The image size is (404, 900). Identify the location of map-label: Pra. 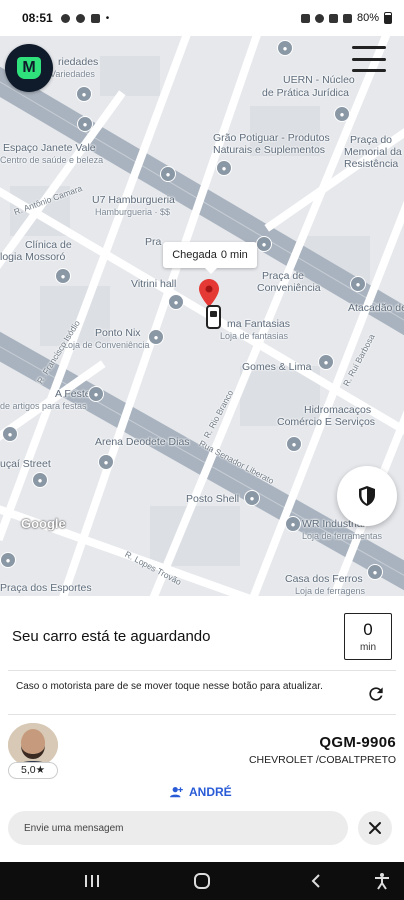
(153, 242).